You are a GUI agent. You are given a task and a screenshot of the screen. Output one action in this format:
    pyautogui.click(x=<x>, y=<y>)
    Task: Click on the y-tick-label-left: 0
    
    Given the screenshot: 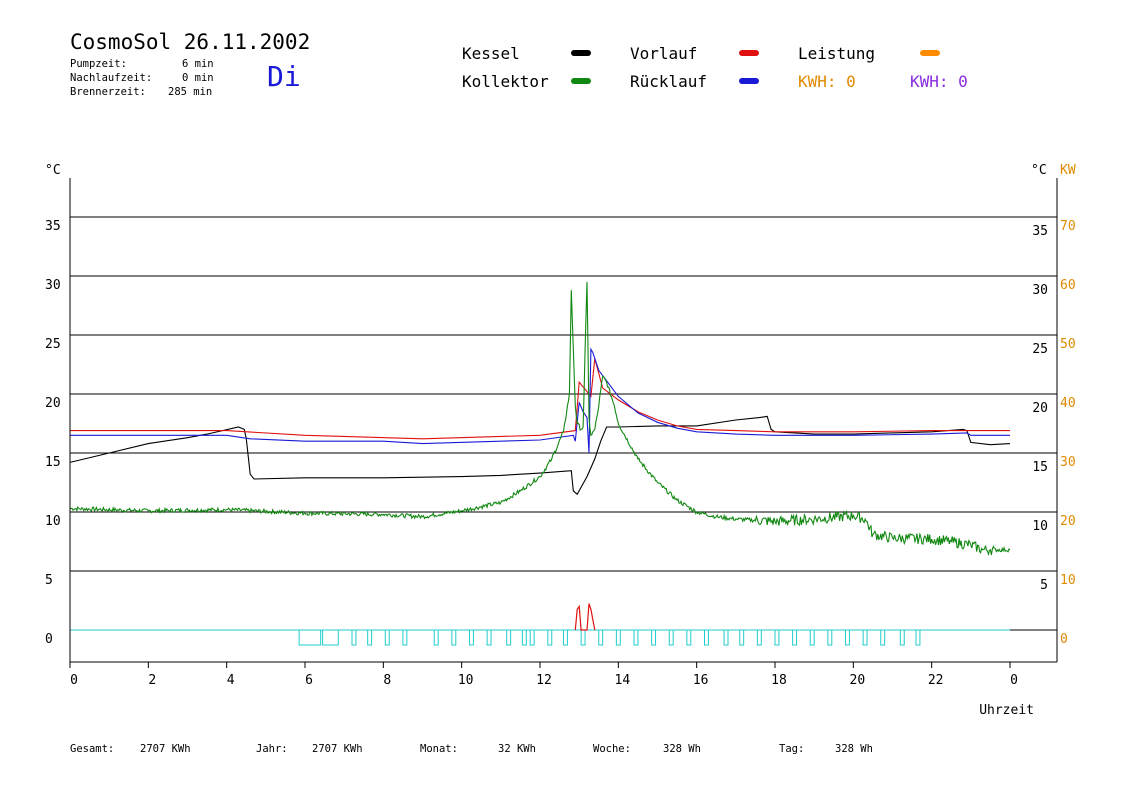 What is the action you would take?
    pyautogui.click(x=49, y=639)
    